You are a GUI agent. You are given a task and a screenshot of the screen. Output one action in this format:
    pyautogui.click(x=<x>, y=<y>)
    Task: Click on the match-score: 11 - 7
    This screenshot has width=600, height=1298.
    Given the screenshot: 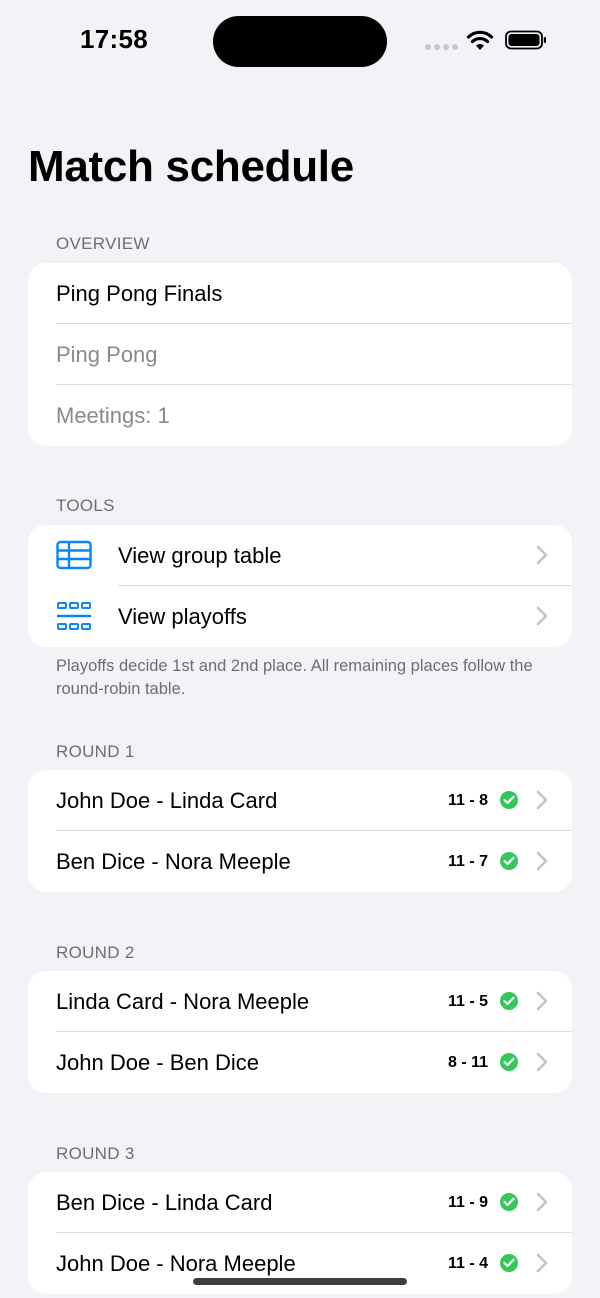 What is the action you would take?
    pyautogui.click(x=467, y=861)
    